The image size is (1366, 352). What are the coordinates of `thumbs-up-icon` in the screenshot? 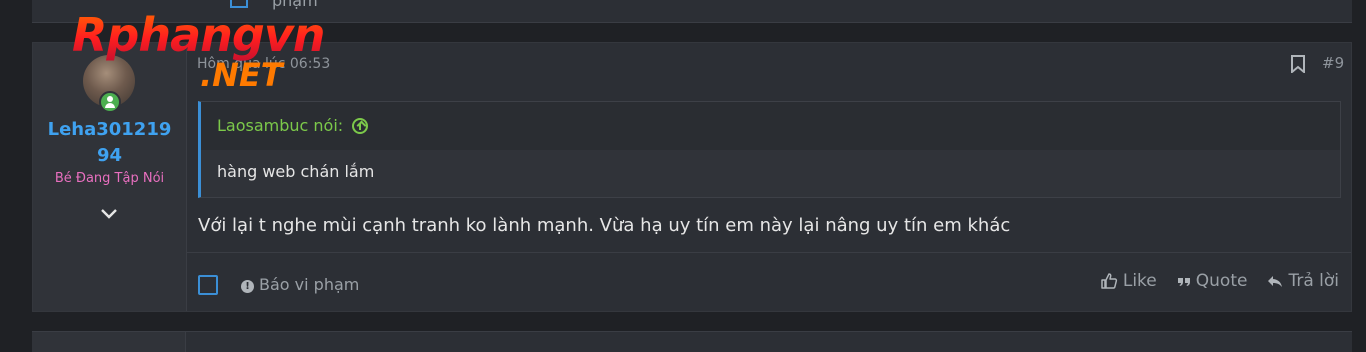 It's located at (1109, 281).